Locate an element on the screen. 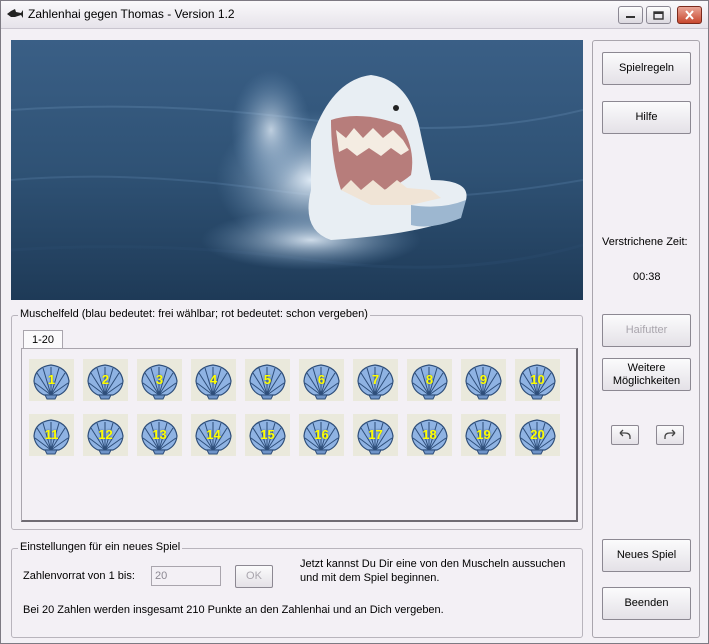 This screenshot has width=709, height=644. shell-number: 2 is located at coordinates (105, 379).